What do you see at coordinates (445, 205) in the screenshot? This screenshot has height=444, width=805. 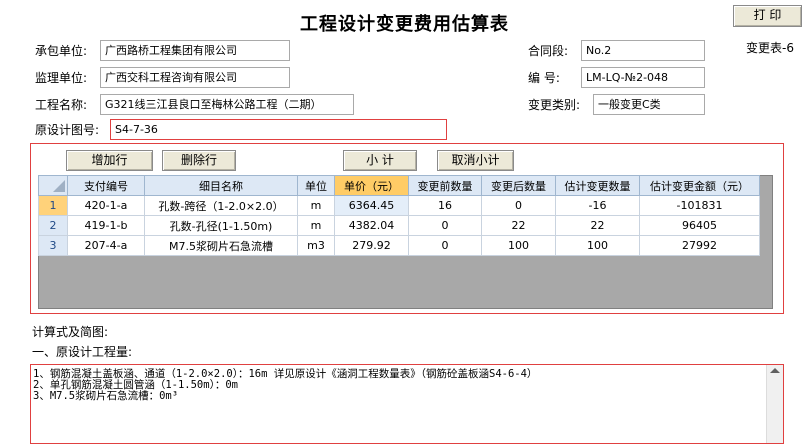 I see `cell-qty-before: 16` at bounding box center [445, 205].